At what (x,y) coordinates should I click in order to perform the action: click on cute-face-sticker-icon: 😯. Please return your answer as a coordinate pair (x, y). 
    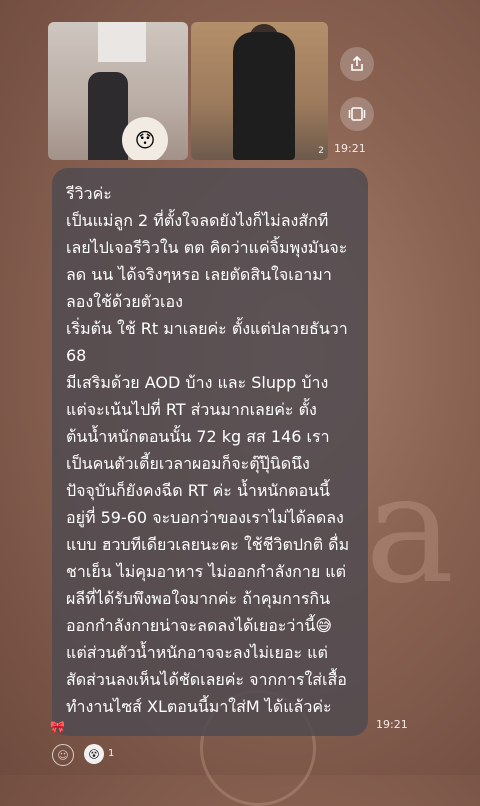
    Looking at the image, I should click on (145, 138).